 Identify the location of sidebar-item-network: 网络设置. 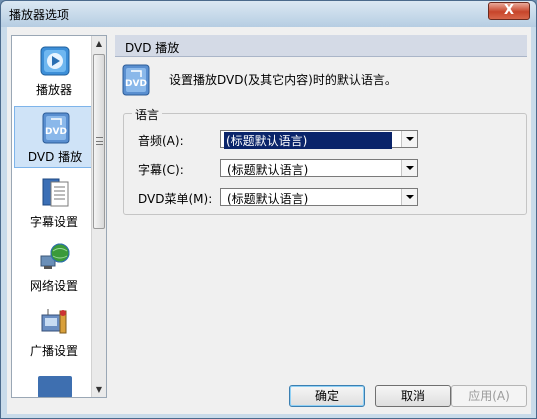
(54, 267).